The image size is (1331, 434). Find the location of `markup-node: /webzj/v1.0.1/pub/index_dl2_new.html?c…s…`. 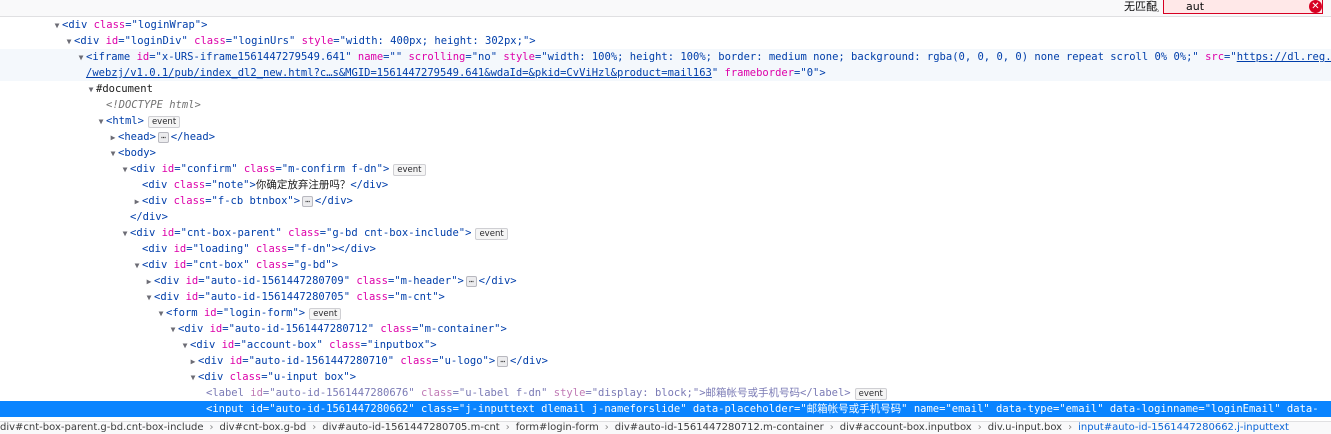

markup-node: /webzj/v1.0.1/pub/index_dl2_new.html?c…s… is located at coordinates (665, 73).